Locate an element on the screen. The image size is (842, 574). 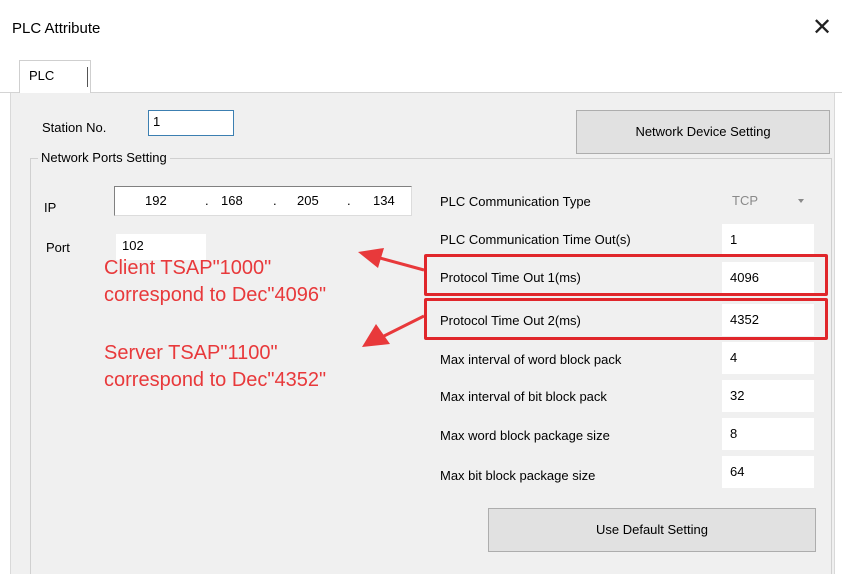
comm-type-select: TCP is located at coordinates (768, 202).